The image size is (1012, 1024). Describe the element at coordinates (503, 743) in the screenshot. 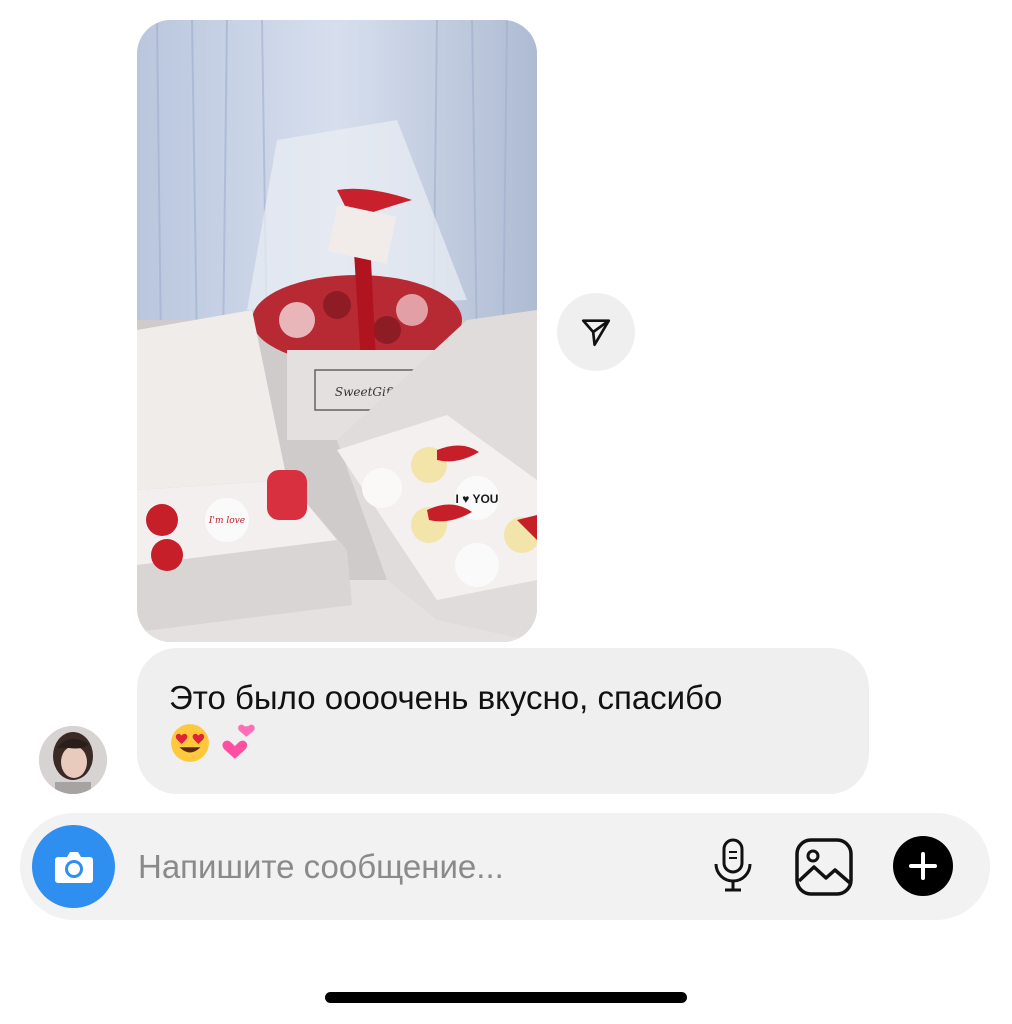

I see `message-emojis` at that location.